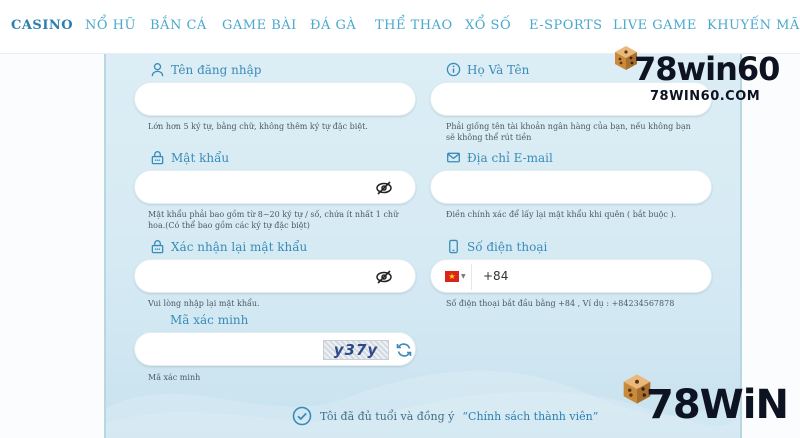 Image resolution: width=800 pixels, height=438 pixels. I want to click on email-label: Địa chỉ E-mail, so click(499, 157).